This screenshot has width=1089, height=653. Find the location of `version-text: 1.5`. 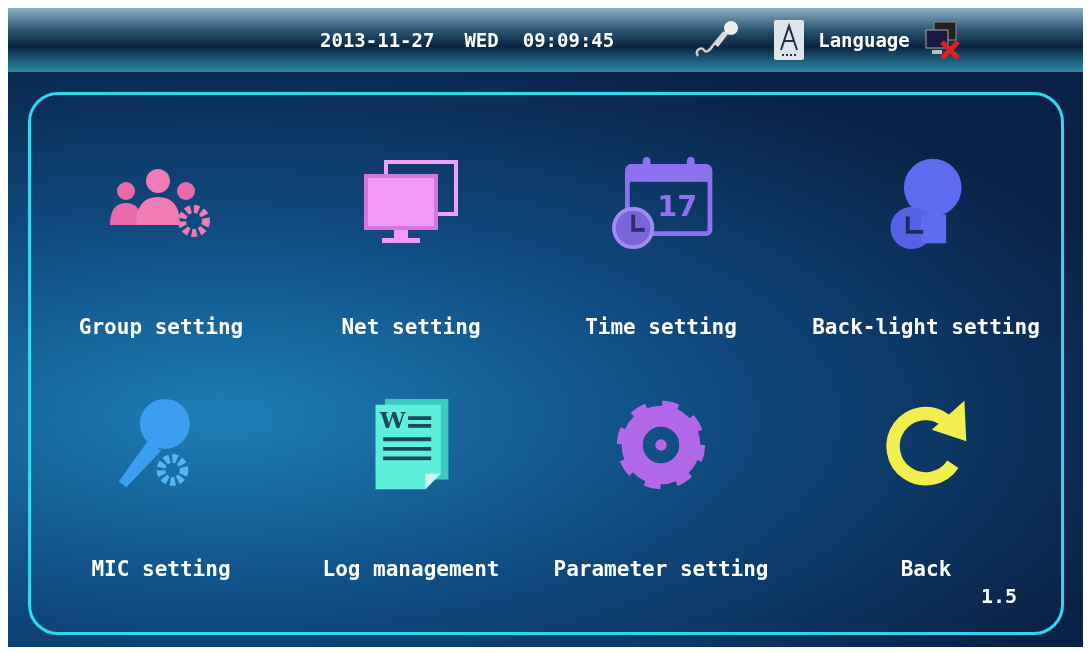

version-text: 1.5 is located at coordinates (998, 596).